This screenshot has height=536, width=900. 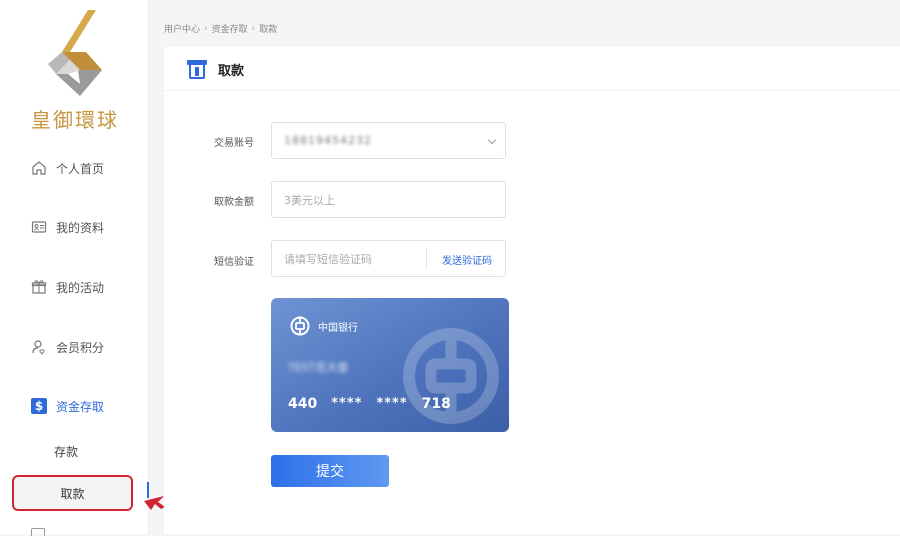 What do you see at coordinates (309, 200) in the screenshot?
I see `amount-placeholder: 3美元以上` at bounding box center [309, 200].